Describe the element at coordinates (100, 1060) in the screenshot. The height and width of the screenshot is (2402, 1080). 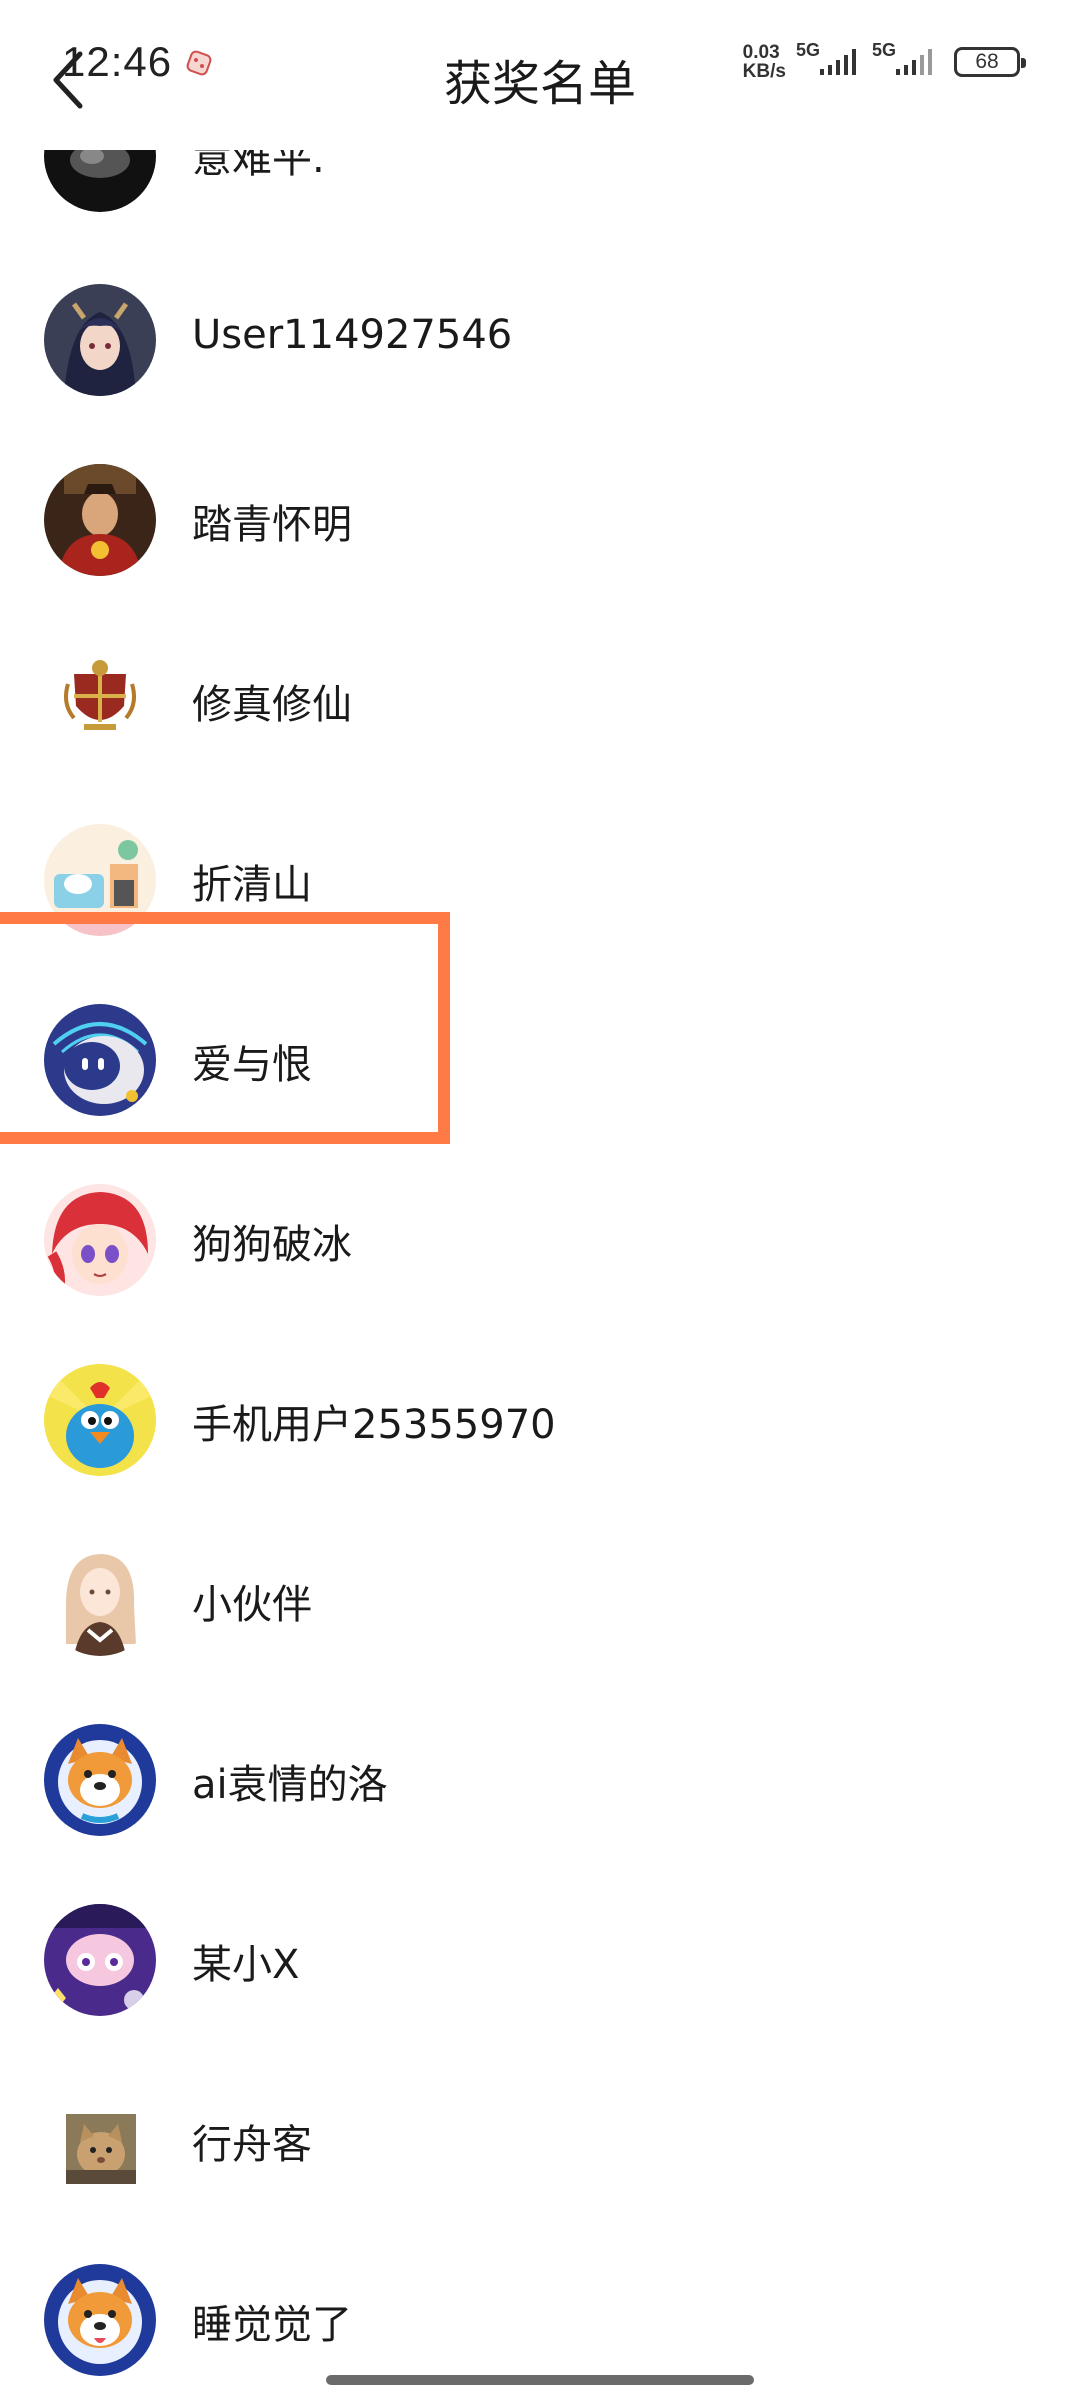
I see `robot-avatar` at that location.